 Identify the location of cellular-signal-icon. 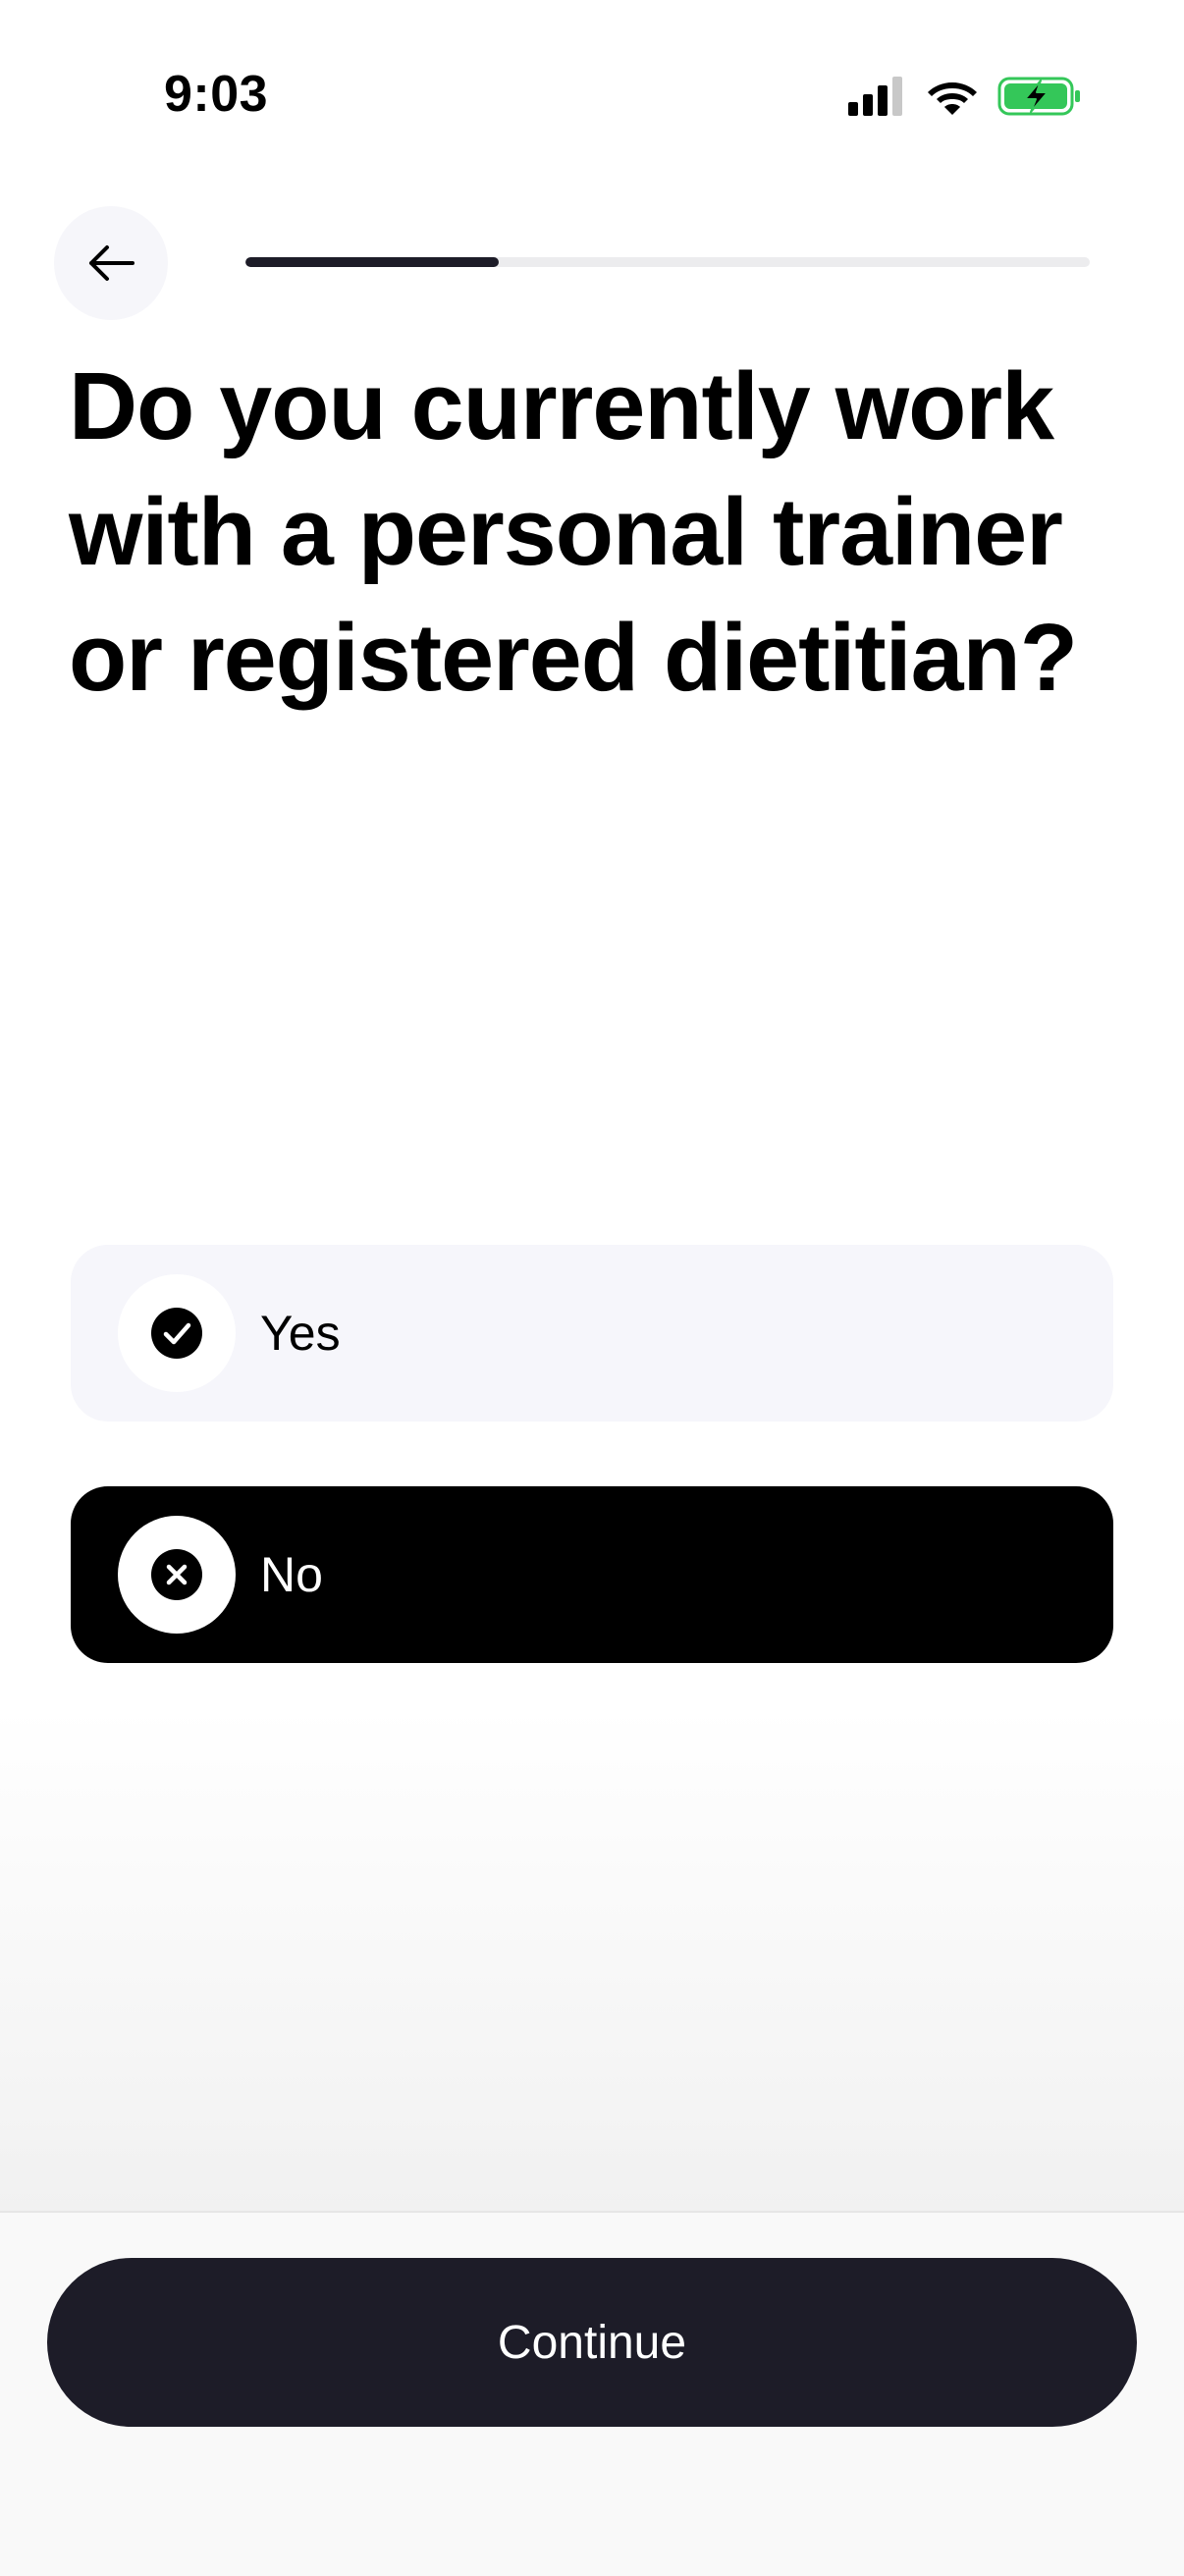
(875, 96).